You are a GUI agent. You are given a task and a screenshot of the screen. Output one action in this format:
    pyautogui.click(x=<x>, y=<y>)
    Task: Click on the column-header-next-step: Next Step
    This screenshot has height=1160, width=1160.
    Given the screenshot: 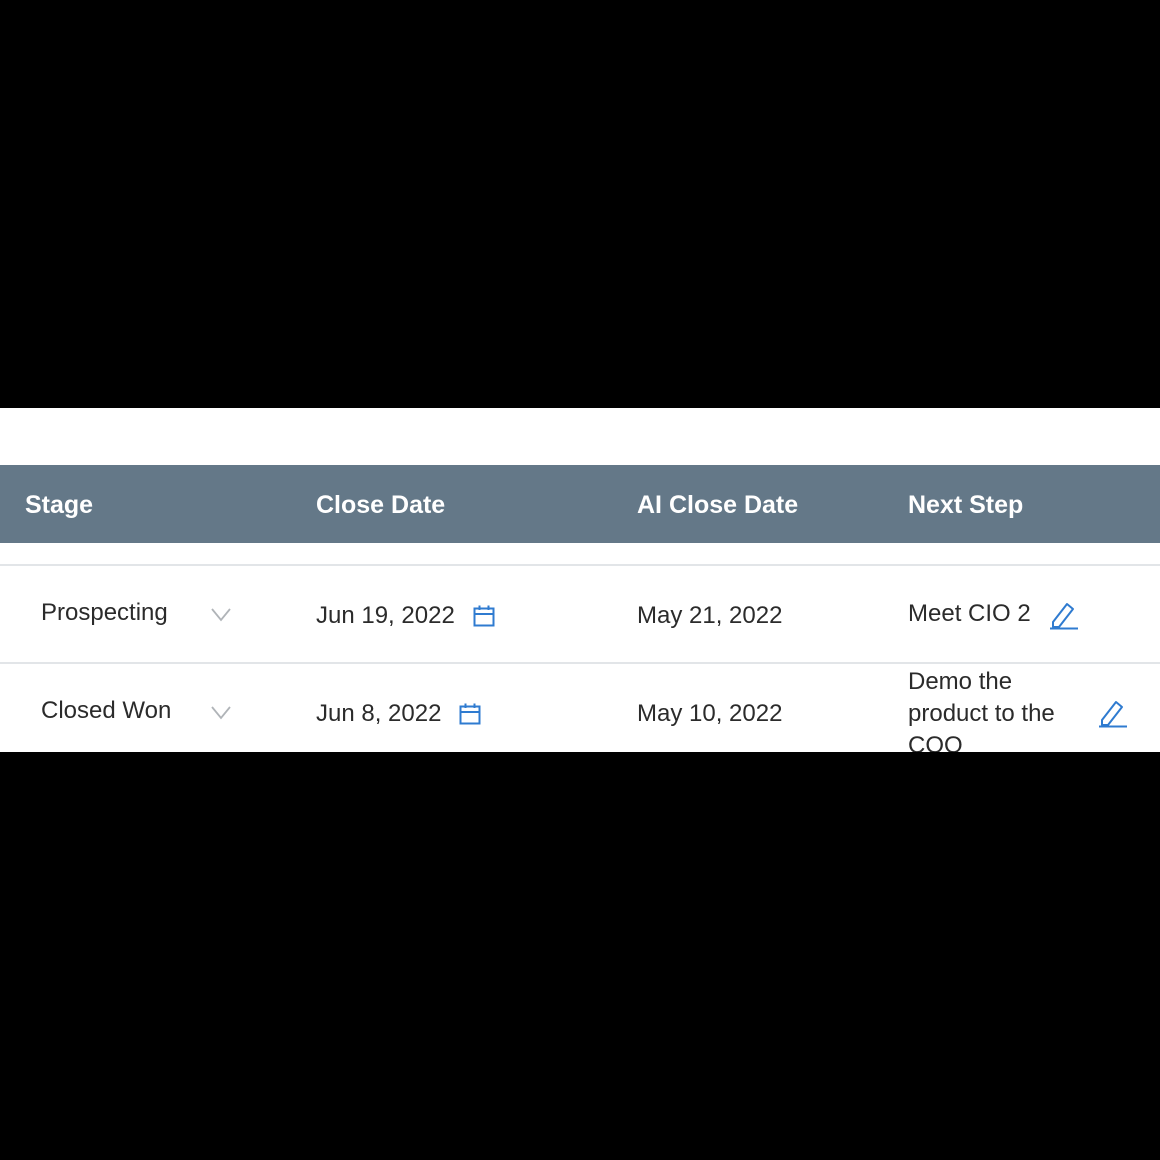 What is the action you would take?
    pyautogui.click(x=965, y=504)
    